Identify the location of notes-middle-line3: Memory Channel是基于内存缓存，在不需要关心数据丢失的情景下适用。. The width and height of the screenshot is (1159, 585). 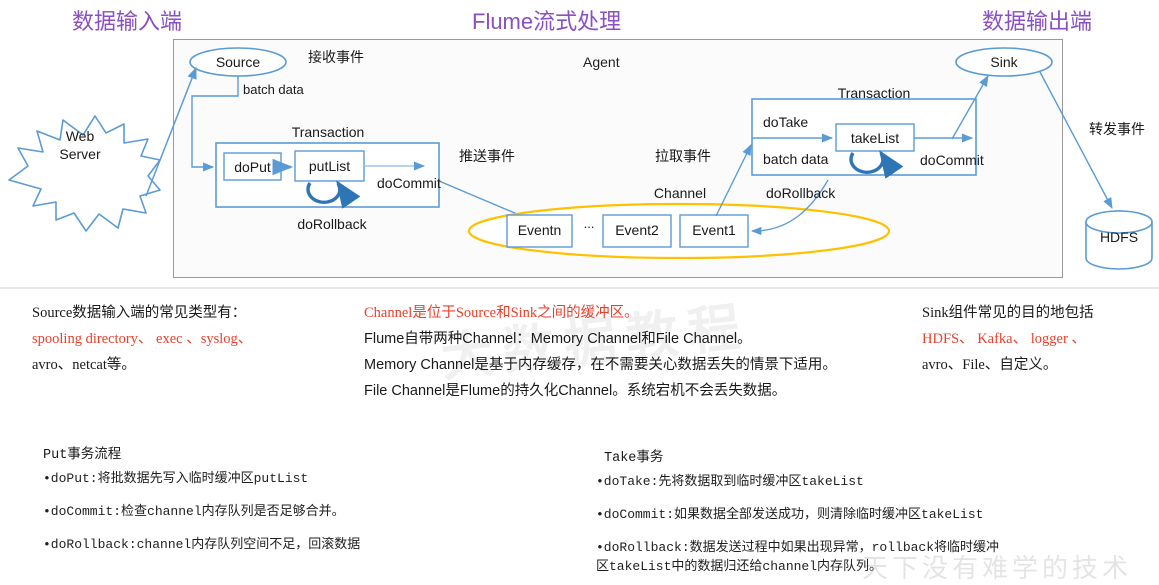
(600, 365).